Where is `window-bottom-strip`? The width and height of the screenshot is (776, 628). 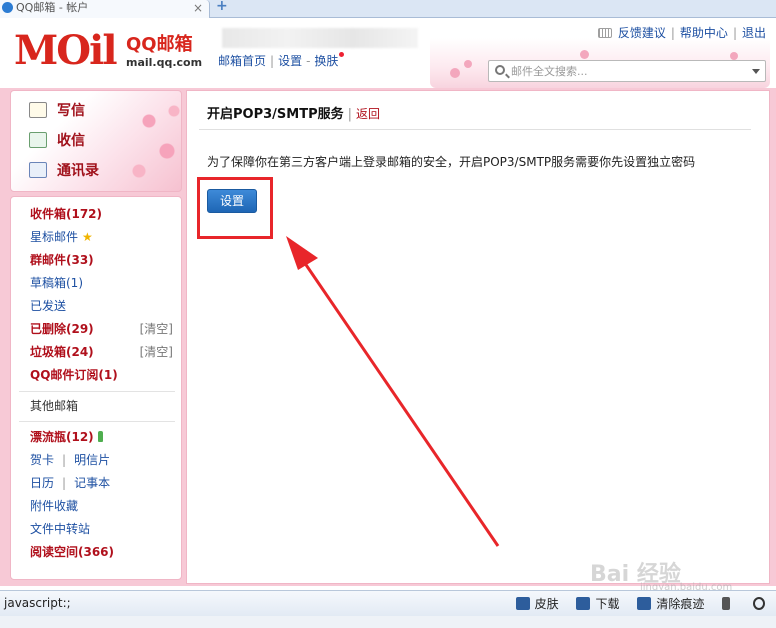 window-bottom-strip is located at coordinates (388, 622).